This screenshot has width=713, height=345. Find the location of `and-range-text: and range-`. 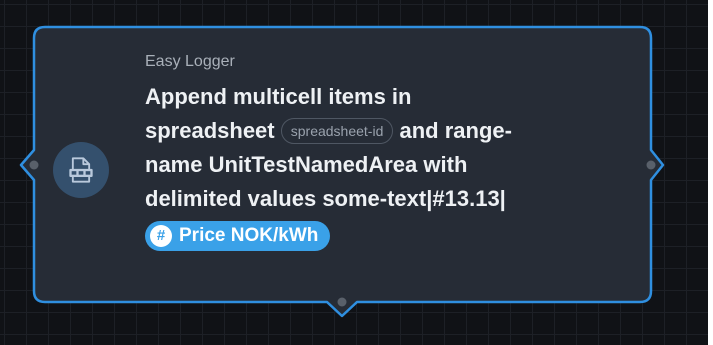

and-range-text: and range- is located at coordinates (455, 130).